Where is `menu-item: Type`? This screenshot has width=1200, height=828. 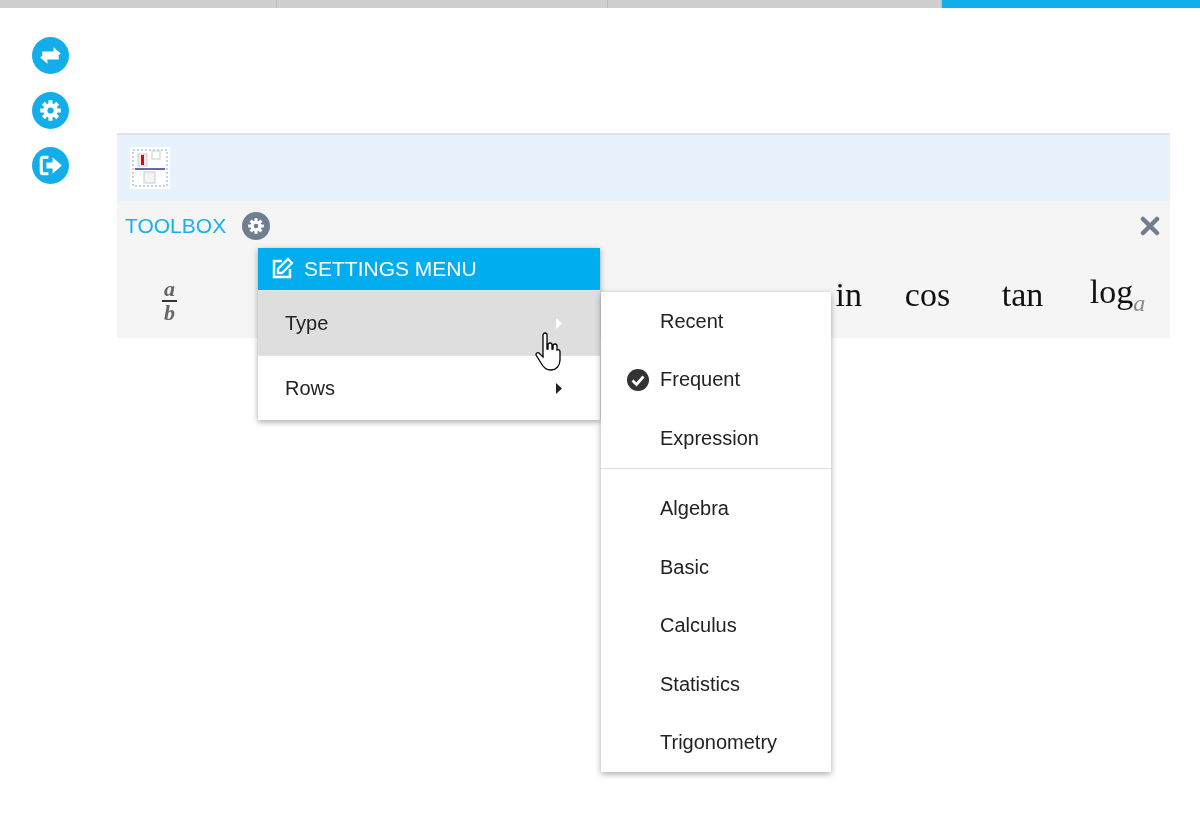 menu-item: Type is located at coordinates (429, 322).